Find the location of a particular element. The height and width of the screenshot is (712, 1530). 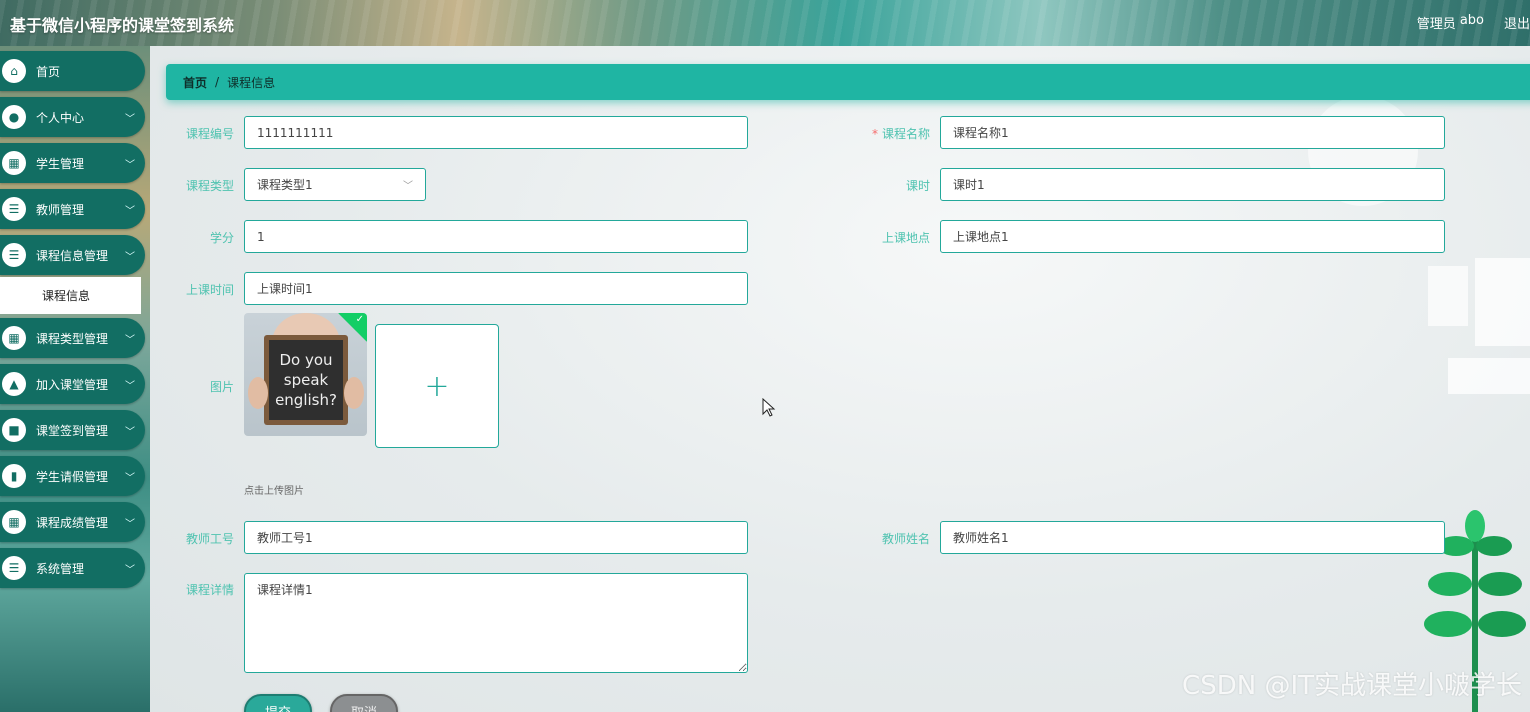

course-name-label: * 课程名称 is located at coordinates (888, 133).